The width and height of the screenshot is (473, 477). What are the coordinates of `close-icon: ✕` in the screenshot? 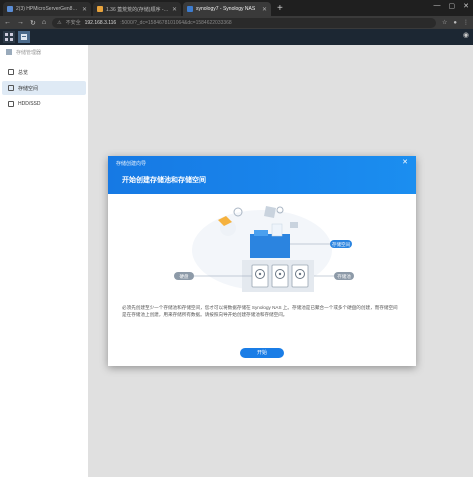 It's located at (405, 162).